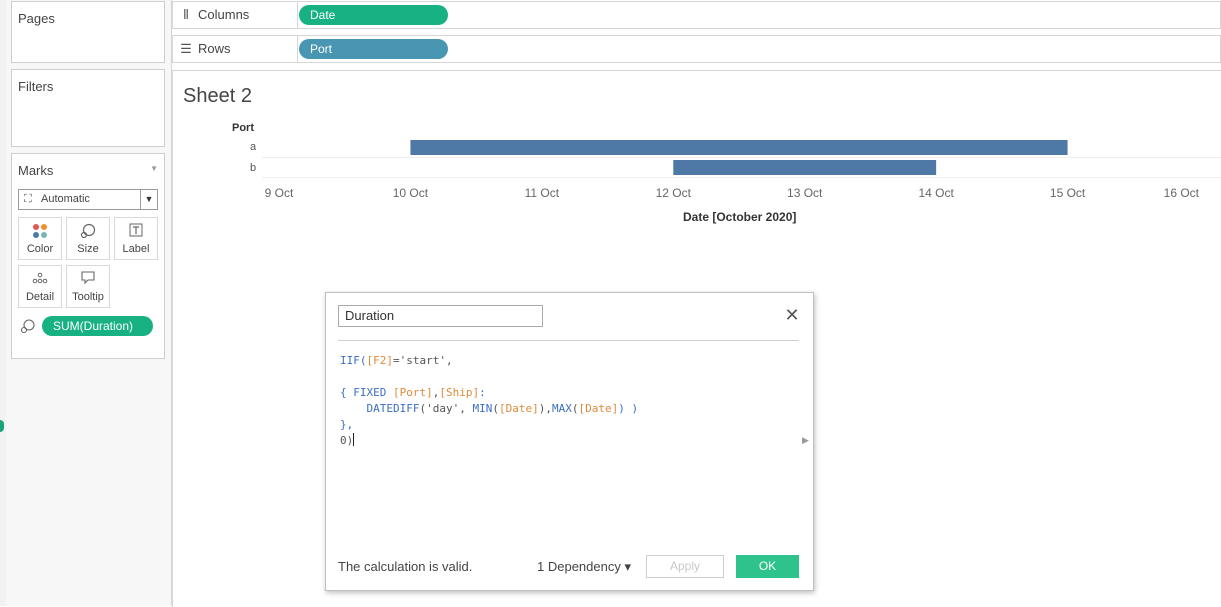 The width and height of the screenshot is (1221, 607). I want to click on size-button: Size, so click(88, 238).